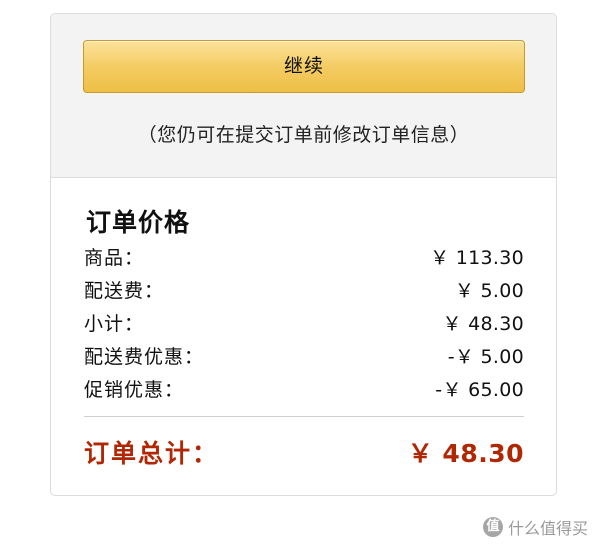 The height and width of the screenshot is (547, 600). I want to click on price-row-shipping: 配送费： ￥ 5.00, so click(304, 291).